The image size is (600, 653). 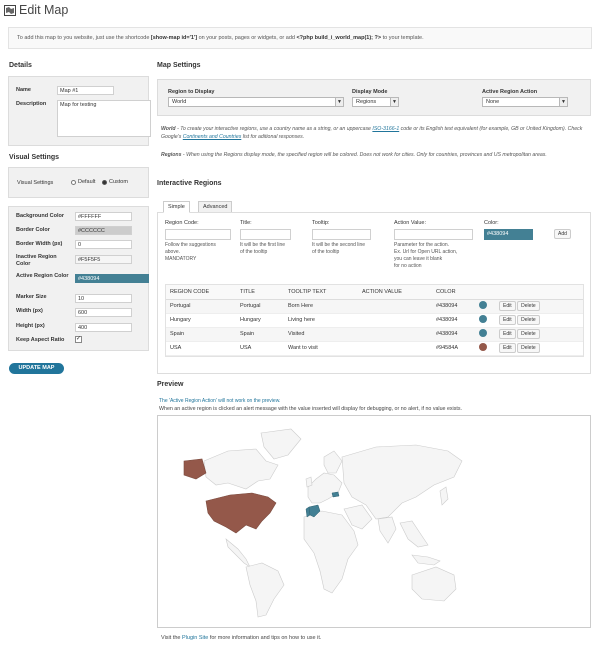 I want to click on interactive-regions-heading: Interactive Regions, so click(x=189, y=183).